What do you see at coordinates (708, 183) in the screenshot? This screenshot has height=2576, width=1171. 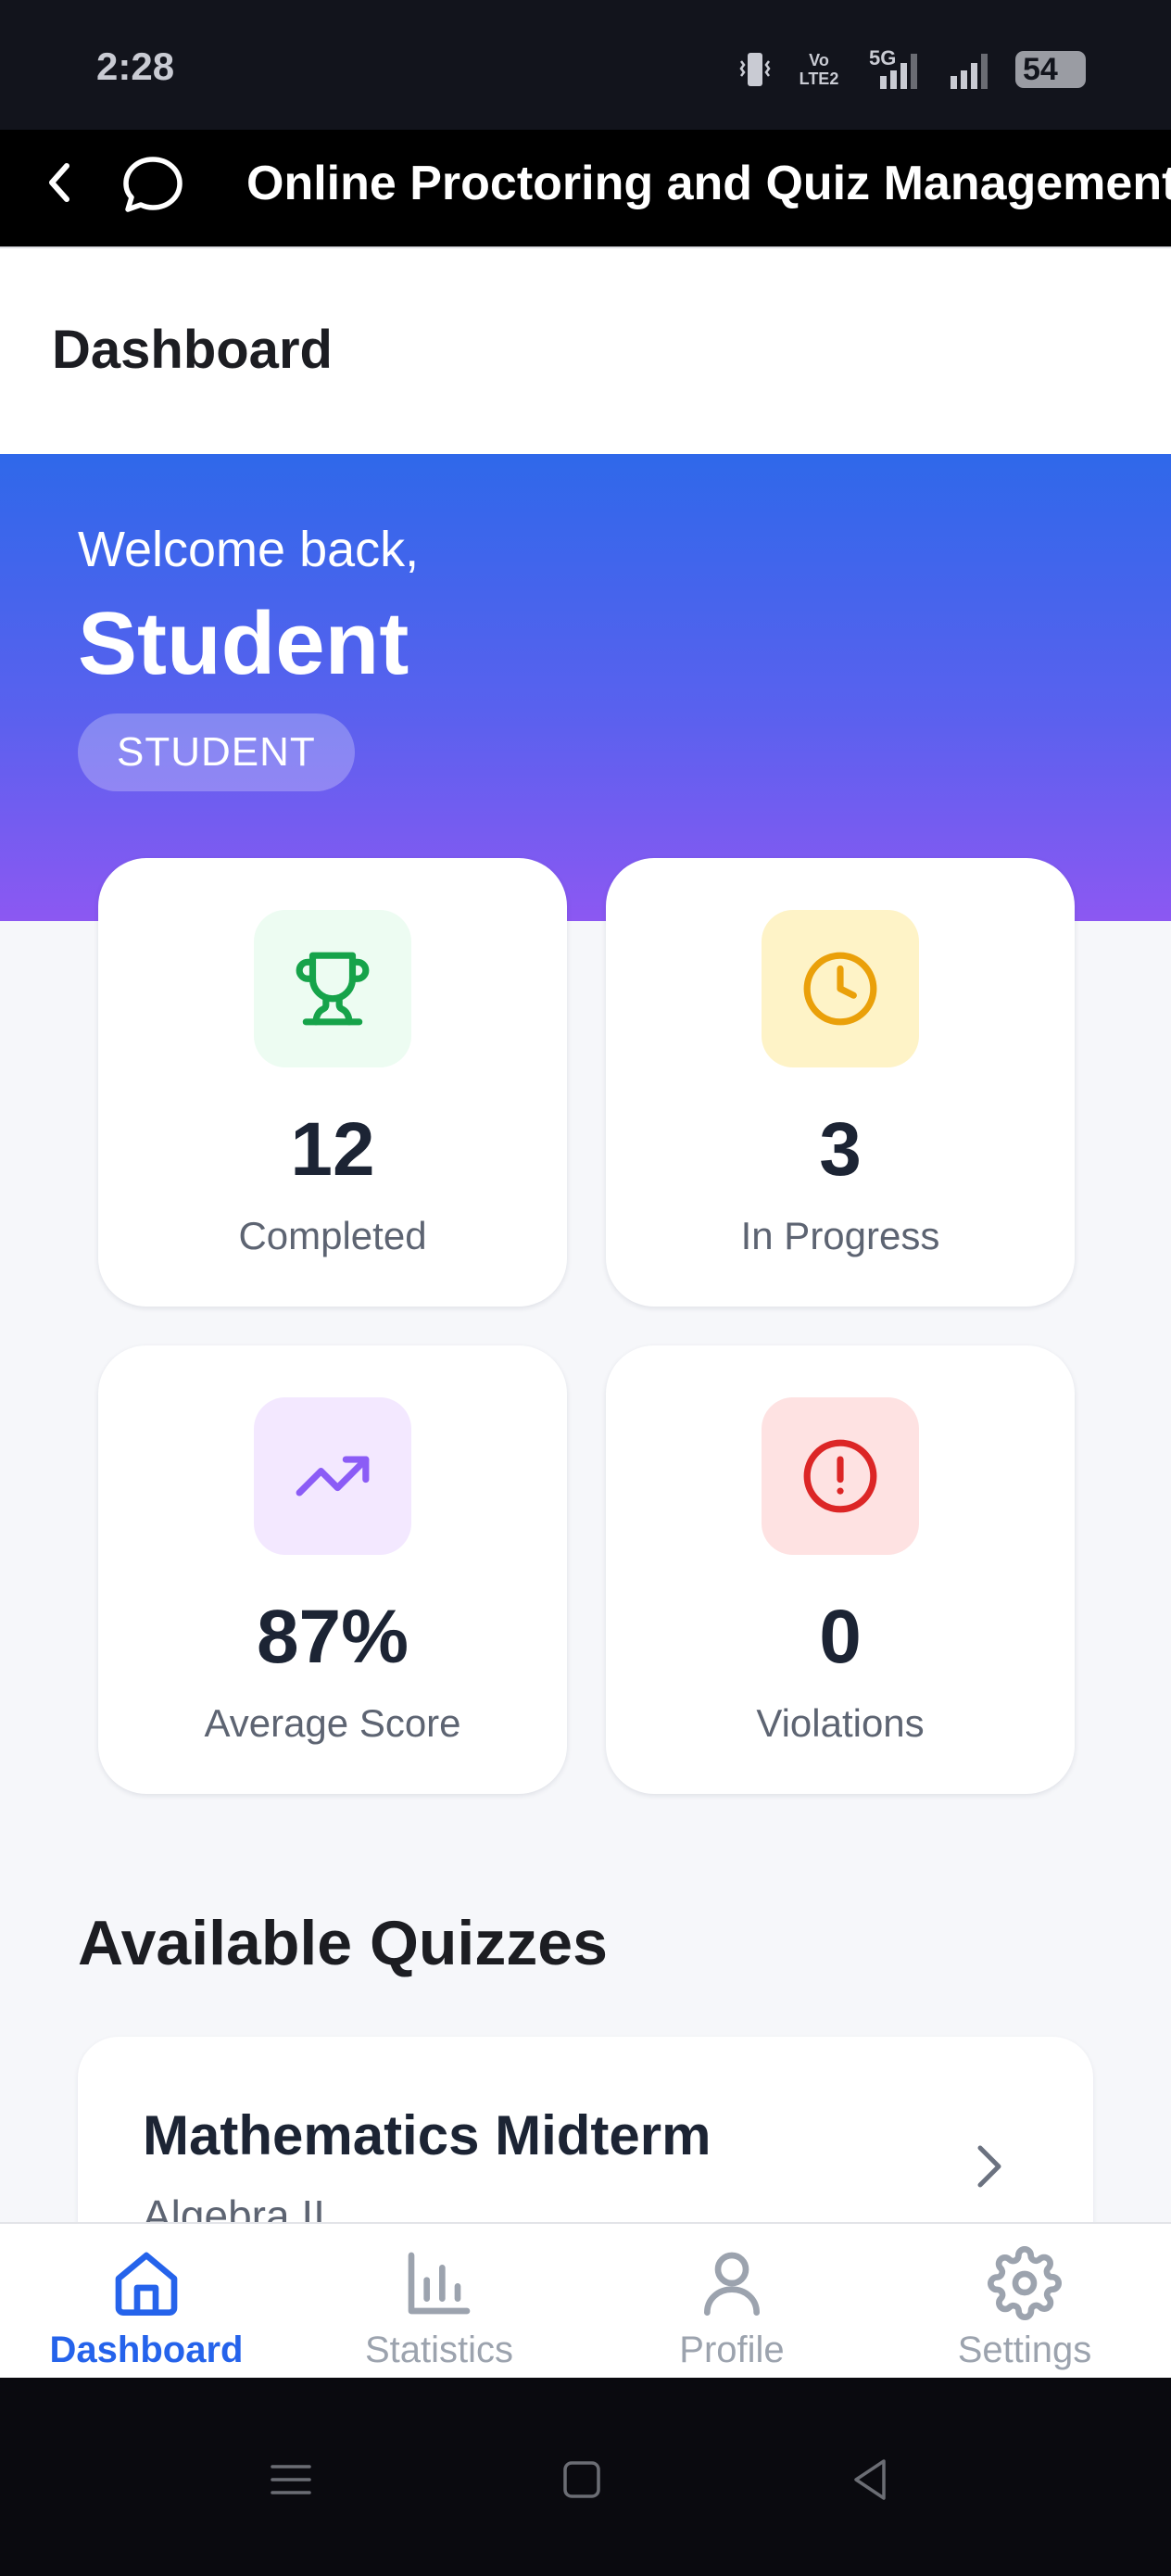 I see `app-title: Online Proctoring and Quiz Management` at bounding box center [708, 183].